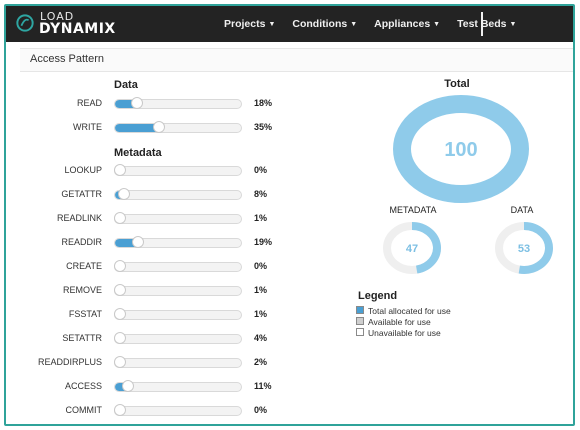 The width and height of the screenshot is (580, 430). I want to click on row-label: READLINK, so click(79, 218).